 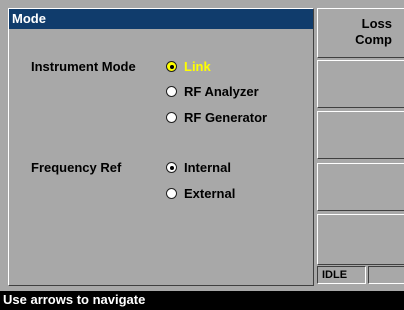 What do you see at coordinates (197, 66) in the screenshot?
I see `radio-link-label: Link` at bounding box center [197, 66].